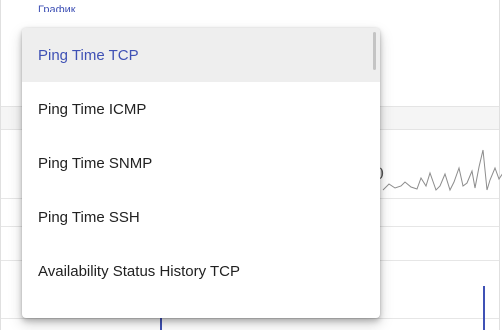  What do you see at coordinates (442, 170) in the screenshot?
I see `ping-series-line` at bounding box center [442, 170].